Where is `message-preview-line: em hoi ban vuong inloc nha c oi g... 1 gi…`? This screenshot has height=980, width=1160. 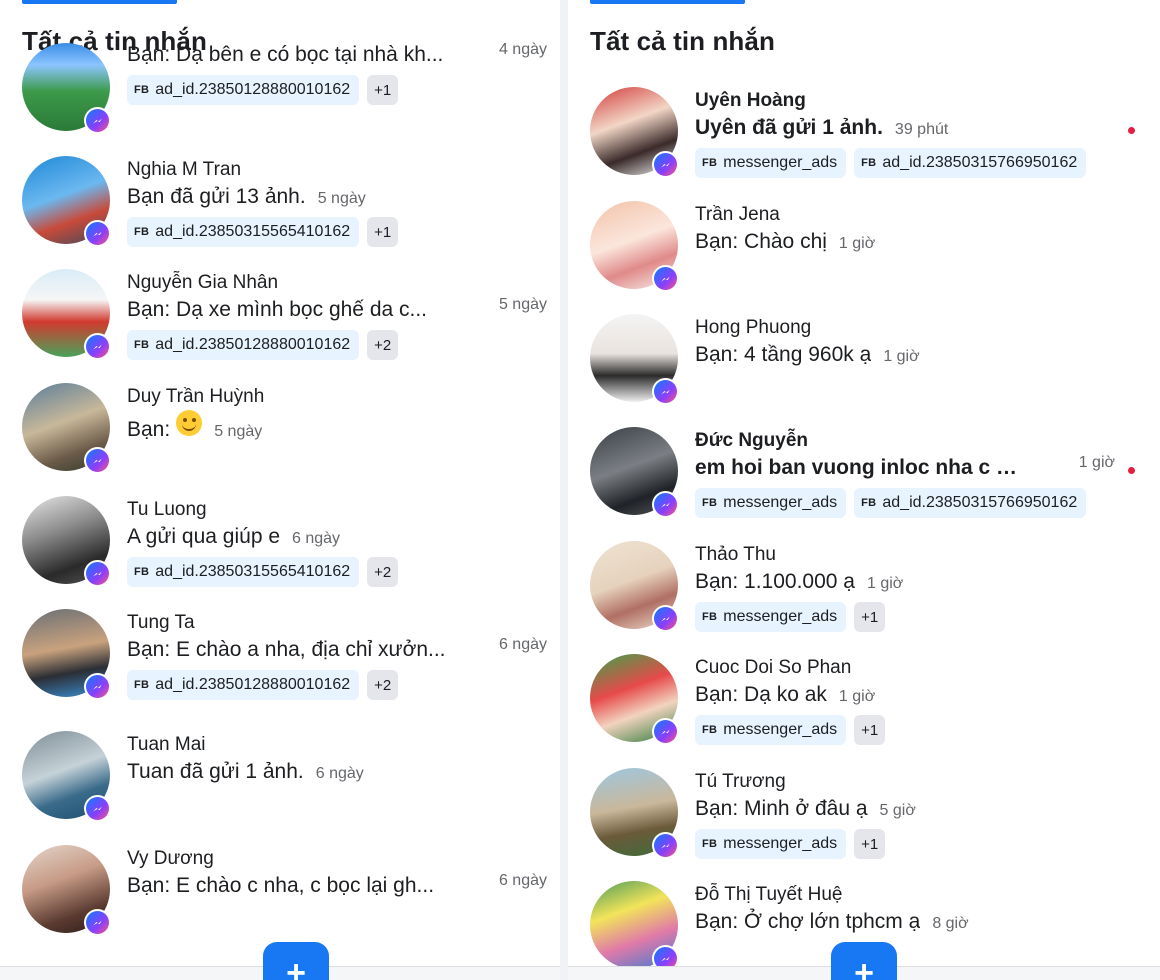 message-preview-line: em hoi ban vuong inloc nha c oi g... 1 gi… is located at coordinates (905, 468).